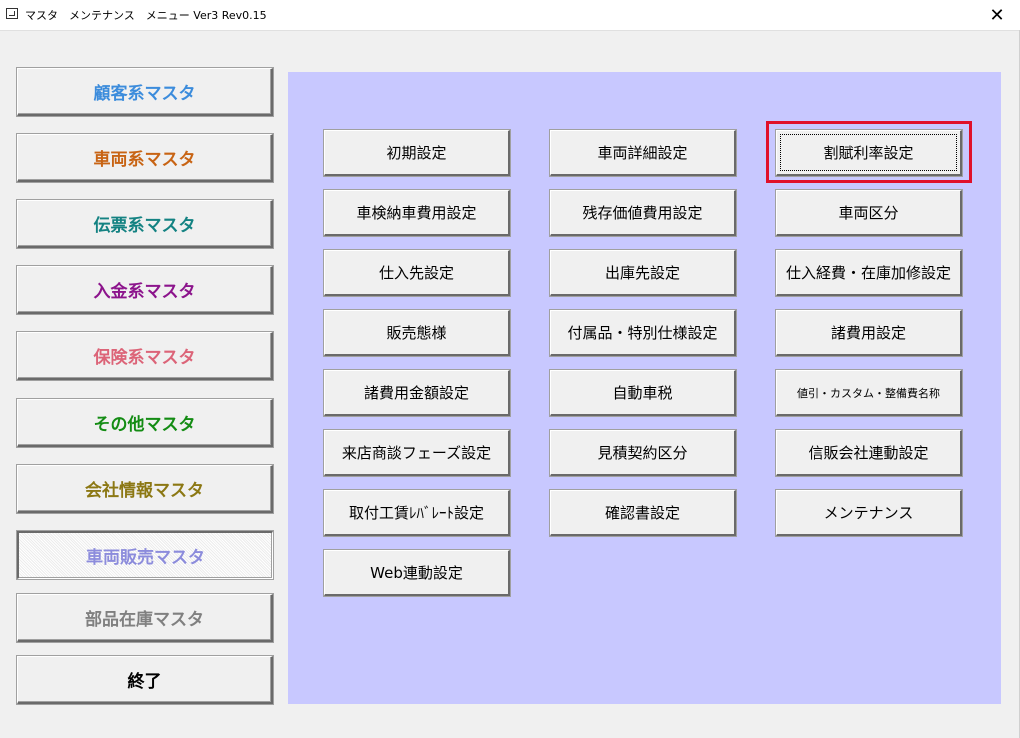  Describe the element at coordinates (145, 680) in the screenshot. I see `exit-button: 終了` at that location.